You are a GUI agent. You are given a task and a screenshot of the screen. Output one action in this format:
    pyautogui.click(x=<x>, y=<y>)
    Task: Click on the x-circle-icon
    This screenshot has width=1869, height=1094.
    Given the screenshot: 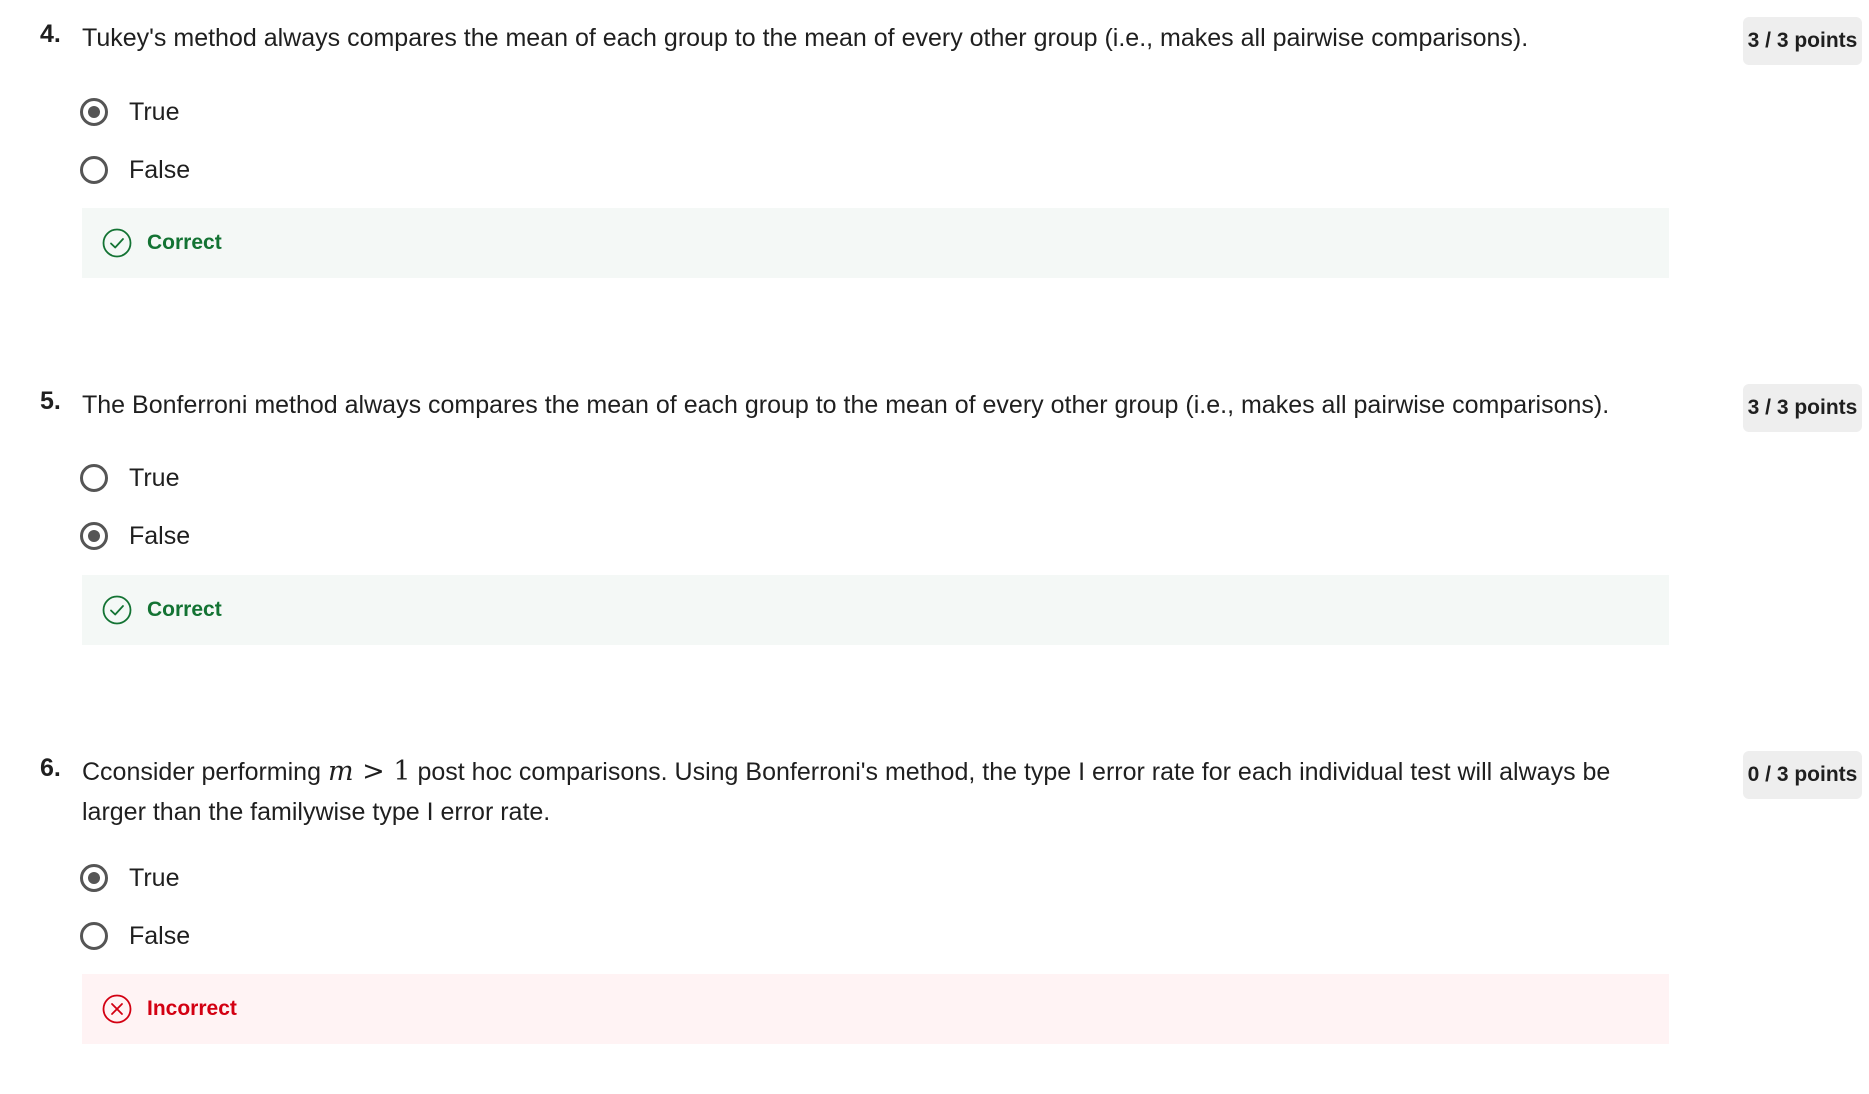 What is the action you would take?
    pyautogui.click(x=117, y=1009)
    